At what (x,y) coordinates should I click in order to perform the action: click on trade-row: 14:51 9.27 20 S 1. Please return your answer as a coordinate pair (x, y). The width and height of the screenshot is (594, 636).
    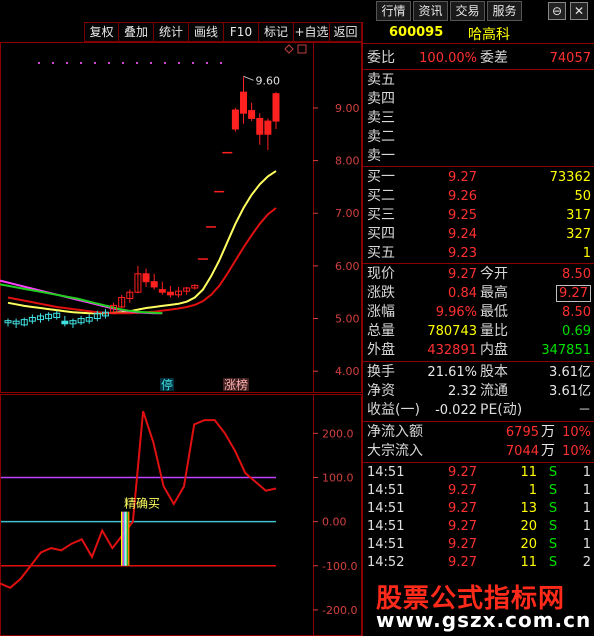
    Looking at the image, I should click on (478, 527).